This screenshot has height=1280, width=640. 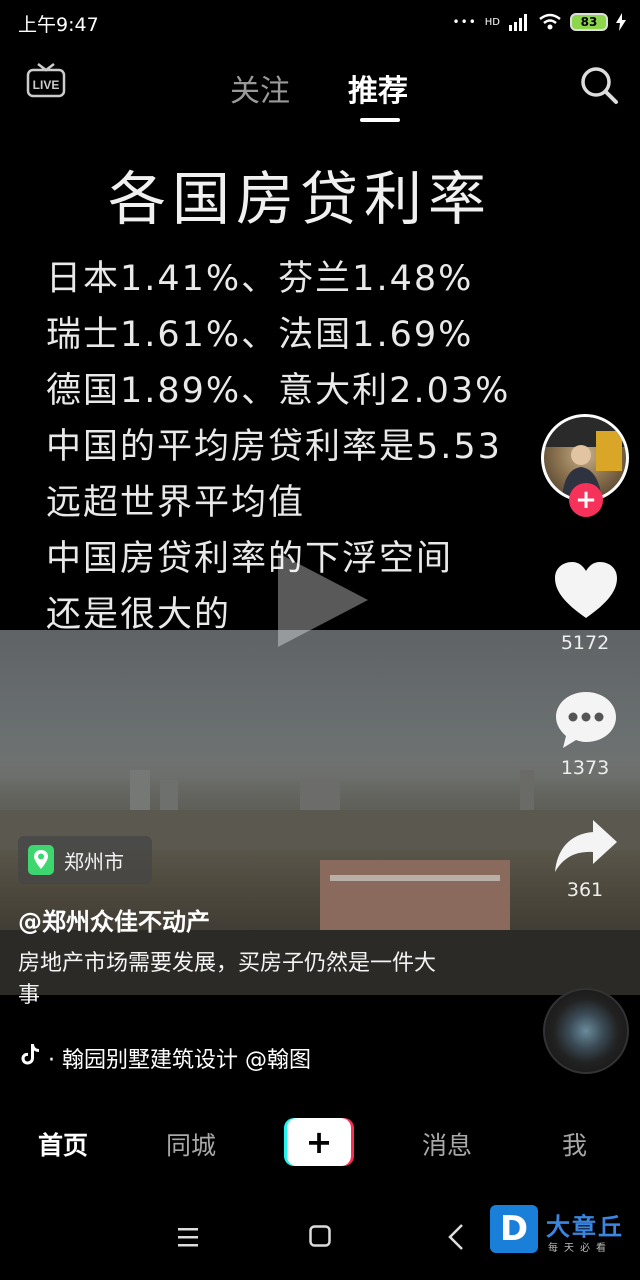 I want to click on svg-text: LIVE, so click(x=46, y=85).